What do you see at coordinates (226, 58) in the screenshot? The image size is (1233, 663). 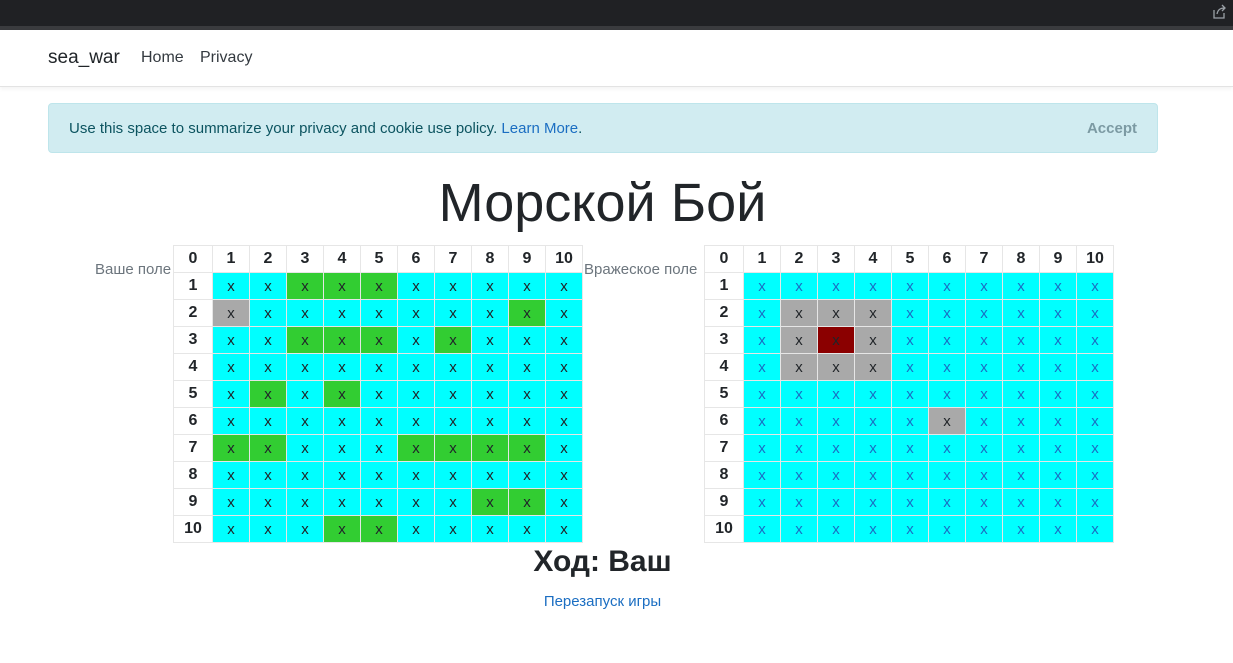 I see `nav-privacy-link: Privacy` at bounding box center [226, 58].